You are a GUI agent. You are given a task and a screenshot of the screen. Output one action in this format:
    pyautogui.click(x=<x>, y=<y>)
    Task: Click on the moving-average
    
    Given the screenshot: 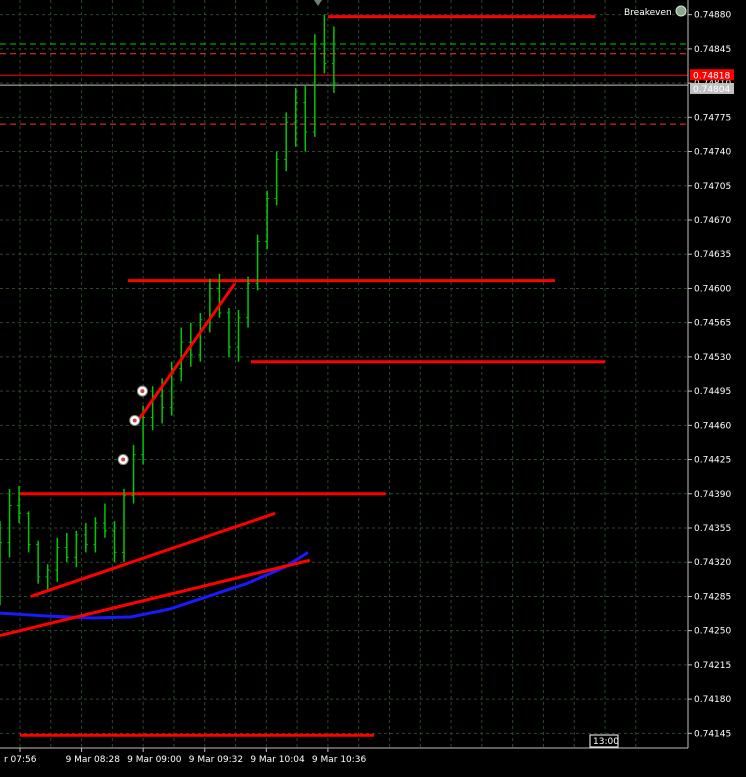 What is the action you would take?
    pyautogui.click(x=154, y=585)
    